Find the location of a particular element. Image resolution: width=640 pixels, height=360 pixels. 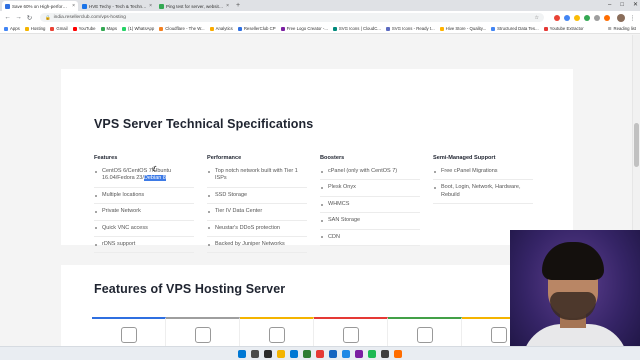

extension-icons is located at coordinates (582, 17).